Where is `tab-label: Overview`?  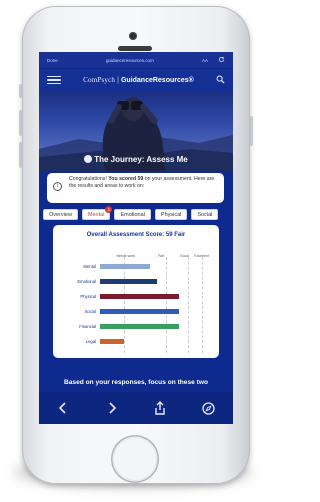
tab-label: Overview is located at coordinates (60, 215).